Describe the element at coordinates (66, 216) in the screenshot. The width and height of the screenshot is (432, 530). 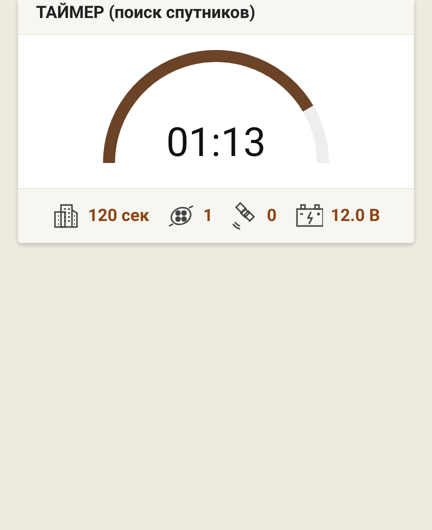
I see `building-icon` at that location.